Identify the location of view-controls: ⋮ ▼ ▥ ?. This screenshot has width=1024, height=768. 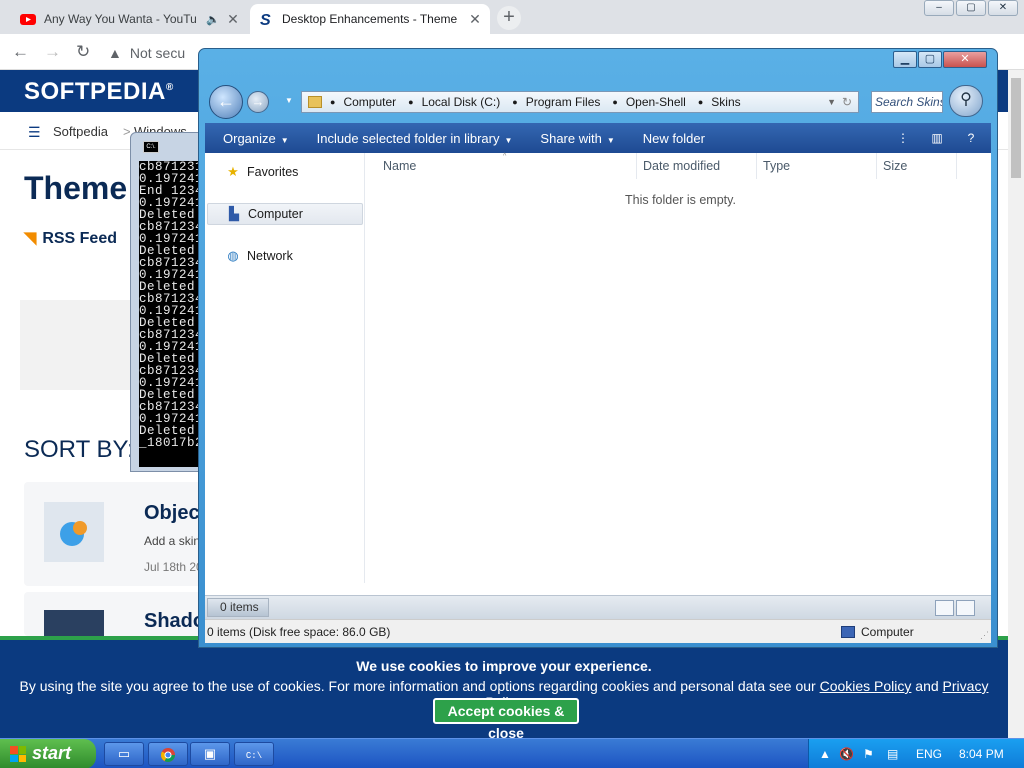
(937, 146).